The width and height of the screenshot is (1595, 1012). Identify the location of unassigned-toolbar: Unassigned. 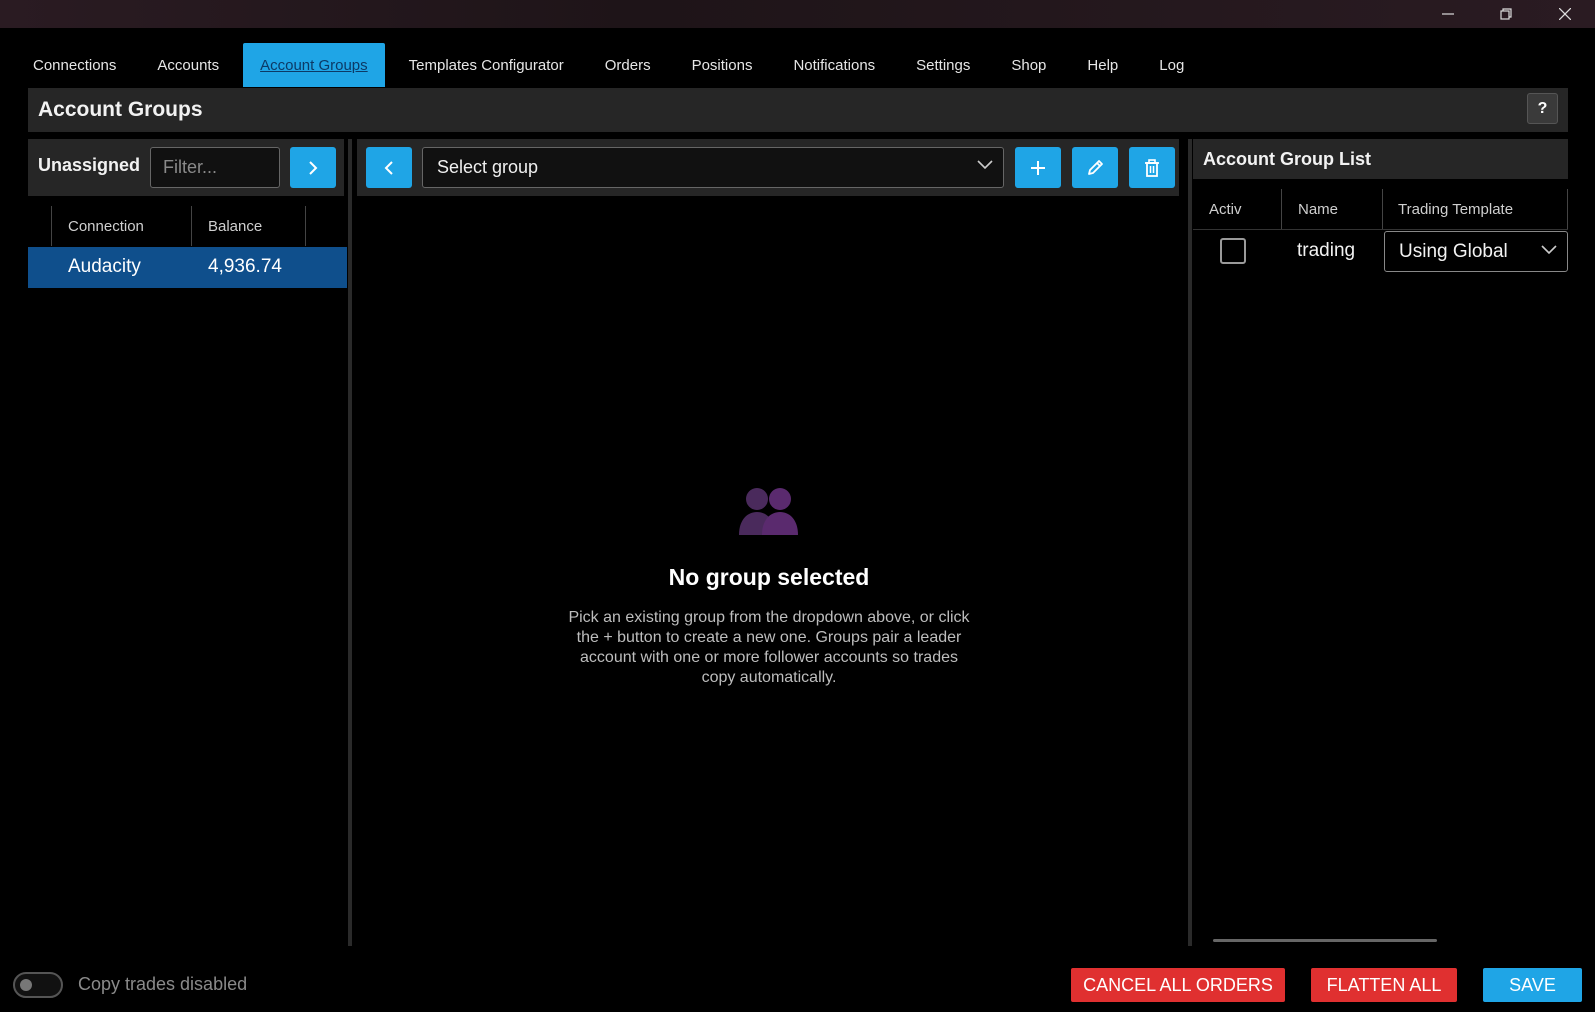
(186, 167).